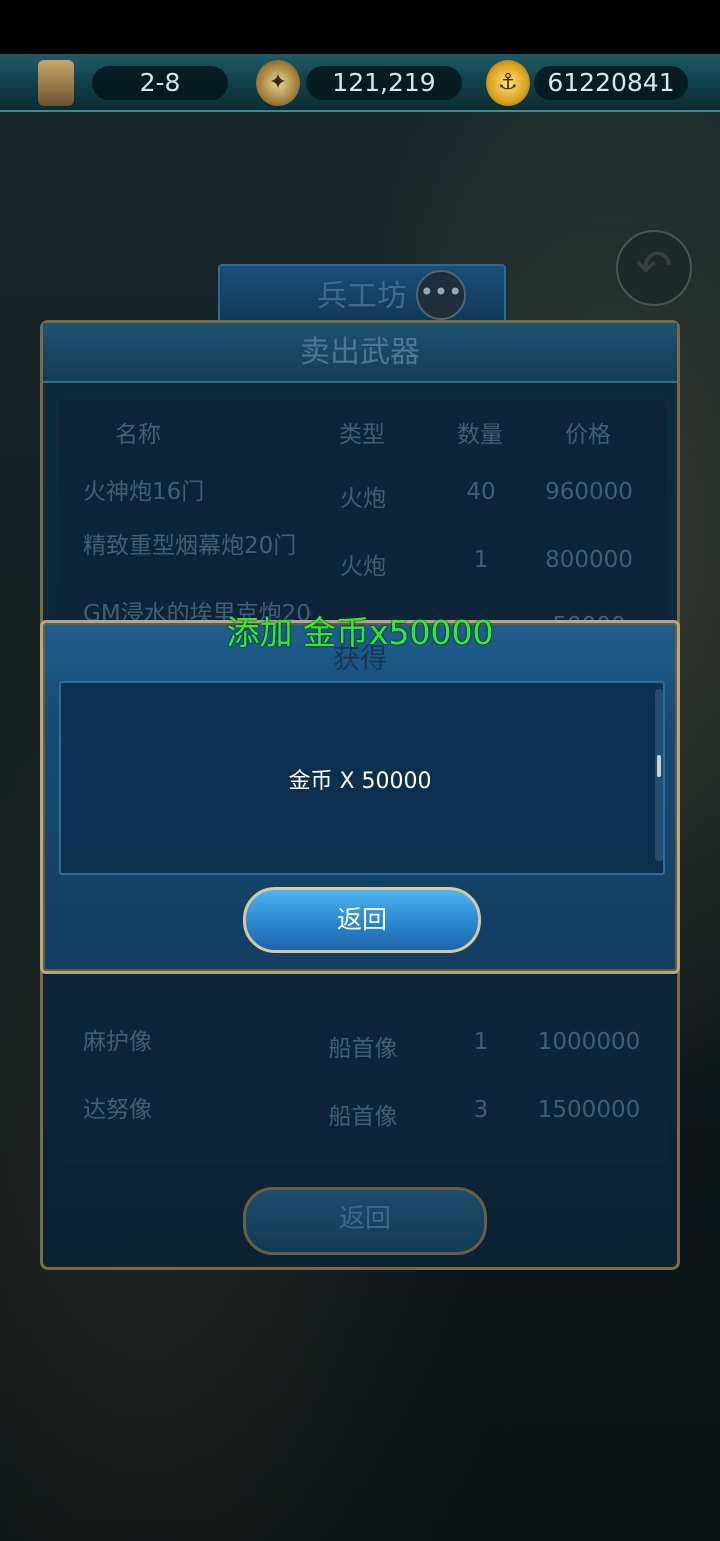 This screenshot has width=720, height=1541. I want to click on row-name: 麻护像, so click(117, 1042).